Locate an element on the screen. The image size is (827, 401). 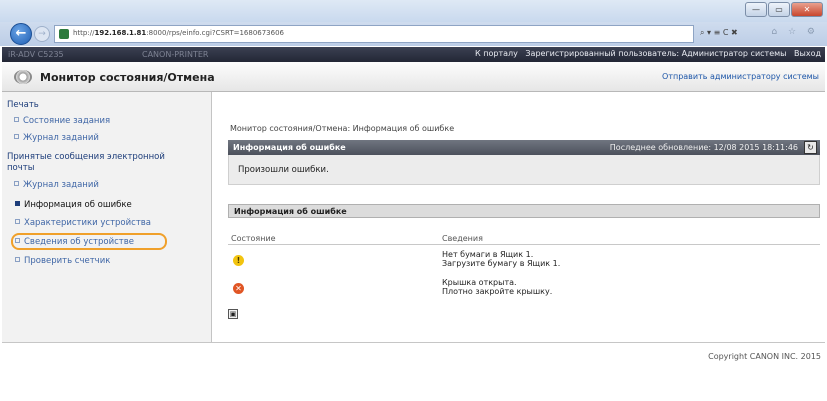
column-header-details: Сведения is located at coordinates (462, 238).